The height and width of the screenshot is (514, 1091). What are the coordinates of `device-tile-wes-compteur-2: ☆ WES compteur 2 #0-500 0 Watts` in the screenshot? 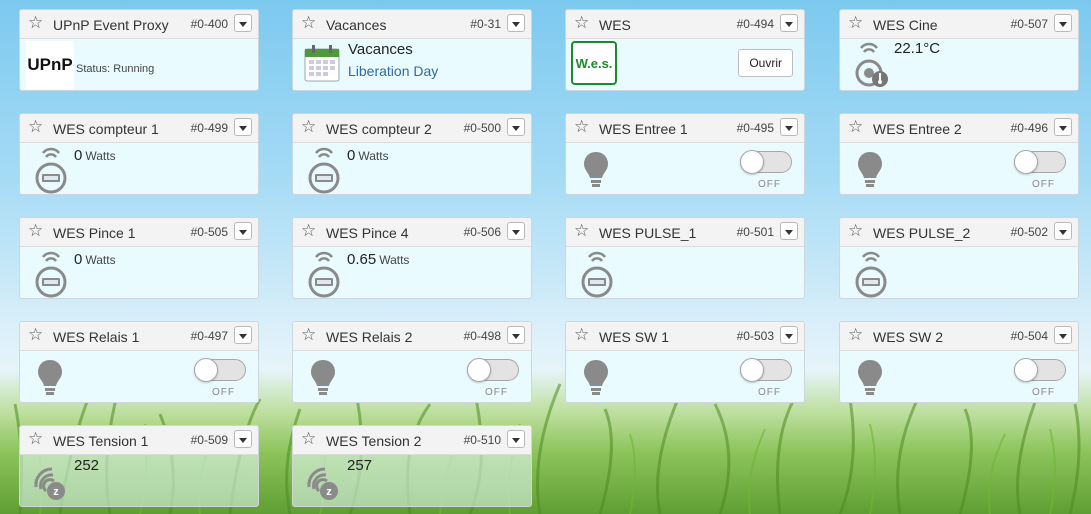 It's located at (412, 154).